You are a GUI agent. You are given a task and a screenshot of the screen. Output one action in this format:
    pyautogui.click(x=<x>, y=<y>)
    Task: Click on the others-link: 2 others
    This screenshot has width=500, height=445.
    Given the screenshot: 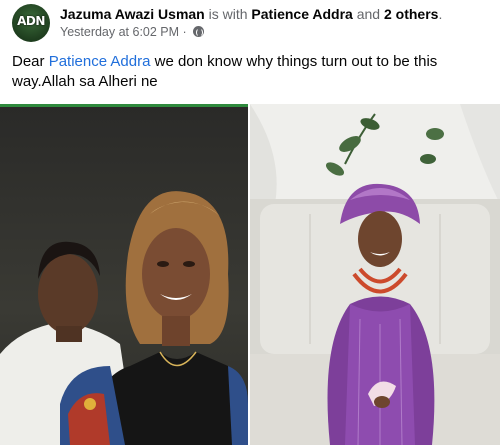 What is the action you would take?
    pyautogui.click(x=411, y=14)
    